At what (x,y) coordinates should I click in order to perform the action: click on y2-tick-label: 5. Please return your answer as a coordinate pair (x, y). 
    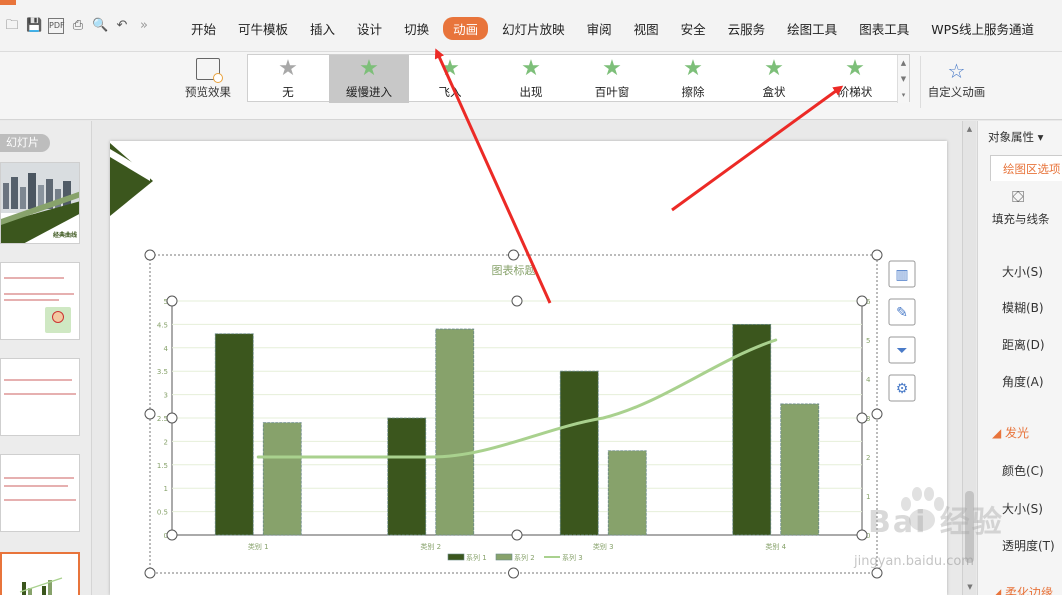
    Looking at the image, I should click on (868, 341).